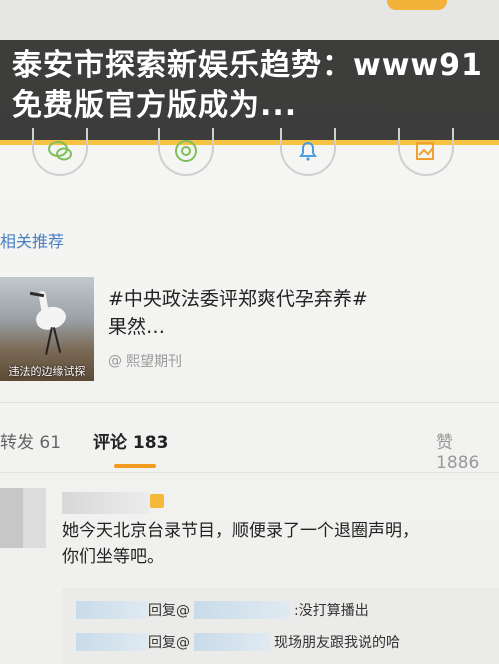 This screenshot has width=499, height=664. What do you see at coordinates (280, 626) in the screenshot?
I see `comment-replies: 回复@ :没打算播出 回复@ 现场朋友跟我说的哈` at bounding box center [280, 626].